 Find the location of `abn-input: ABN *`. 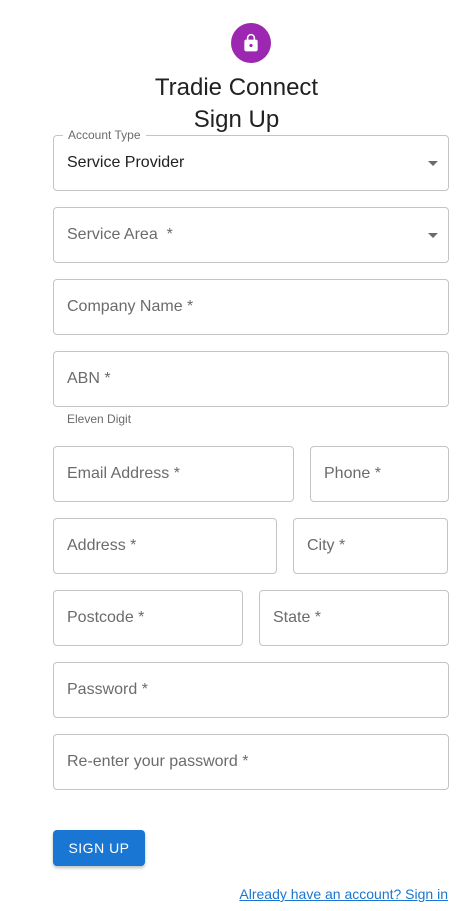

abn-input: ABN * is located at coordinates (251, 379).